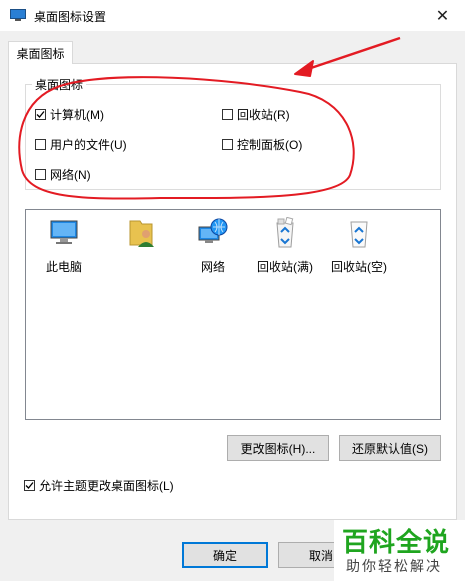 This screenshot has height=581, width=465. Describe the element at coordinates (285, 232) in the screenshot. I see `recycle-bin-full-icon` at that location.